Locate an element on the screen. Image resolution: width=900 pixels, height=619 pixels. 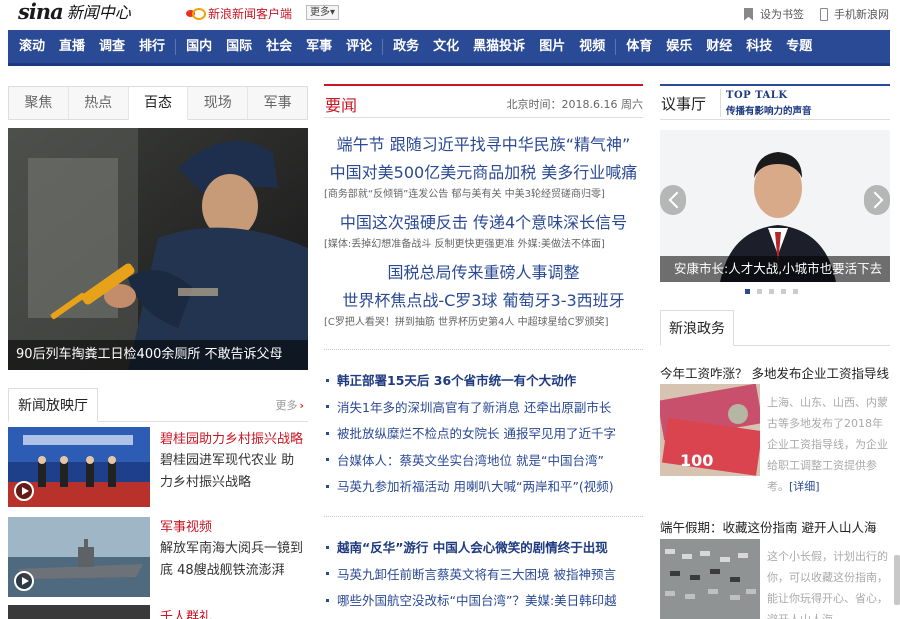
video-desc: 解放军南海大阅兵一镜到底 48艘战舰铁流澎湃 is located at coordinates (232, 560).